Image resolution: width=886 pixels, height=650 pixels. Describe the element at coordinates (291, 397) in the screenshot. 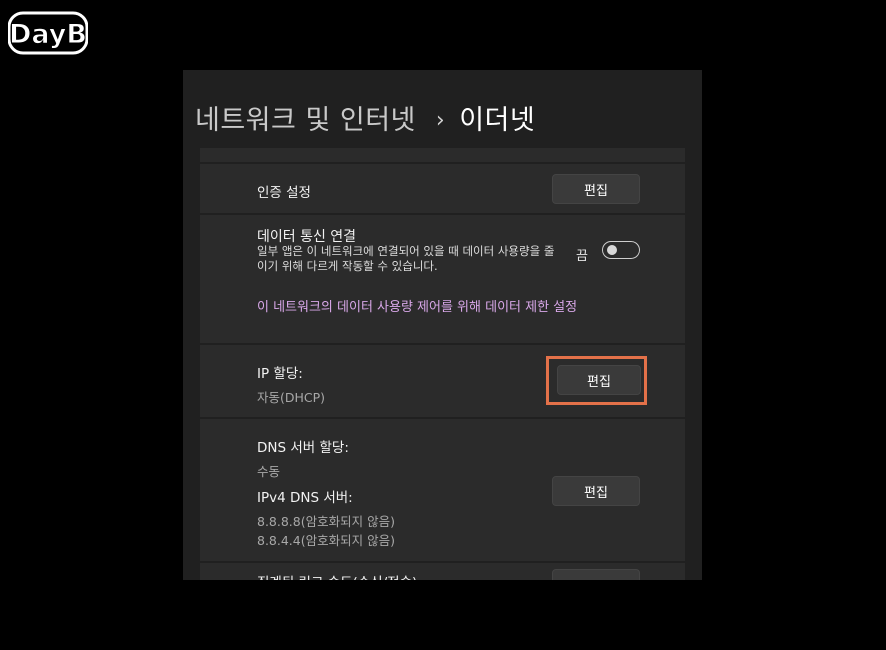

I see `ip-assignment-value: 자동(DHCP)` at that location.